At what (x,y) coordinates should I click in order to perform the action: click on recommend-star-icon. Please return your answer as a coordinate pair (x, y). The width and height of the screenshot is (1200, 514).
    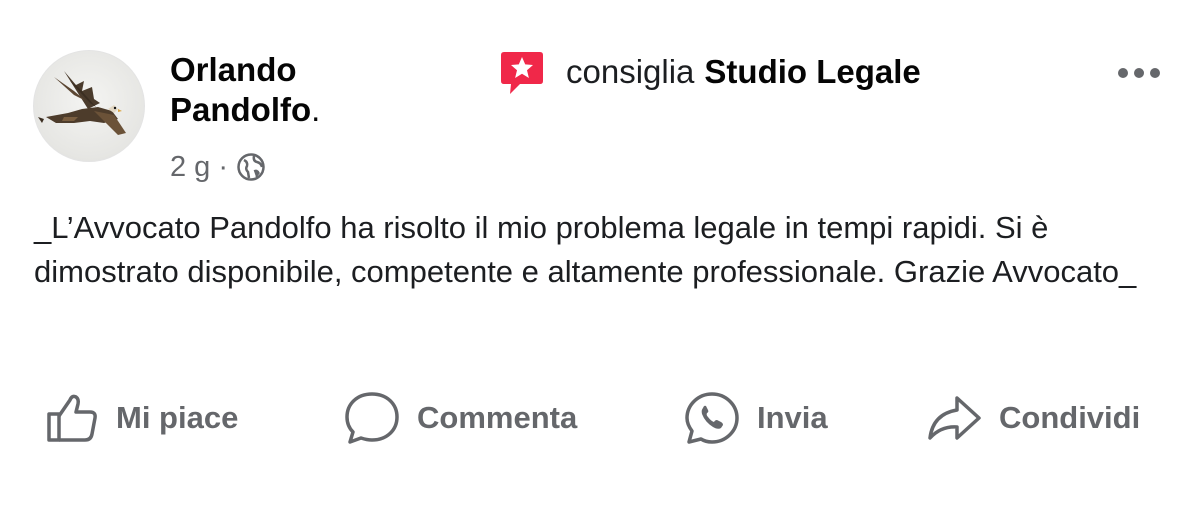
    Looking at the image, I should click on (522, 73).